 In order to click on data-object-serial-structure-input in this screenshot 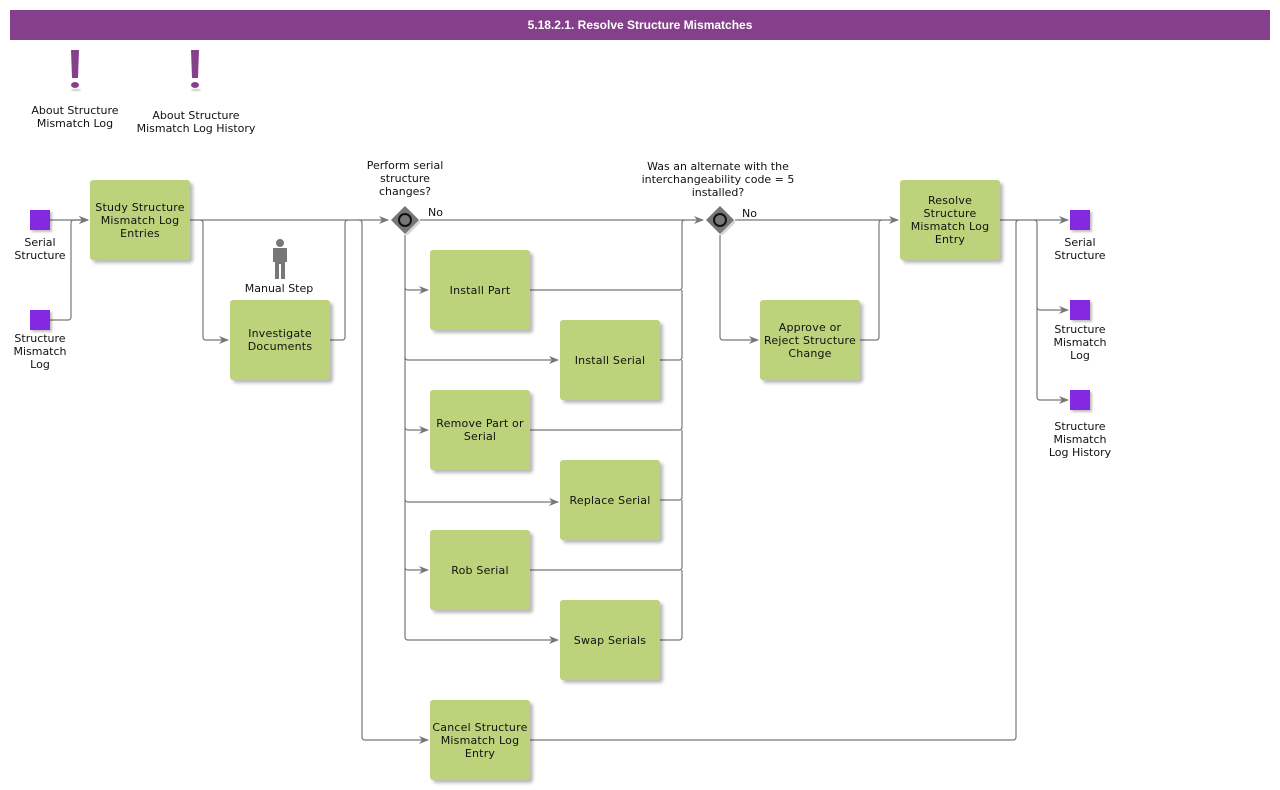, I will do `click(40, 220)`.